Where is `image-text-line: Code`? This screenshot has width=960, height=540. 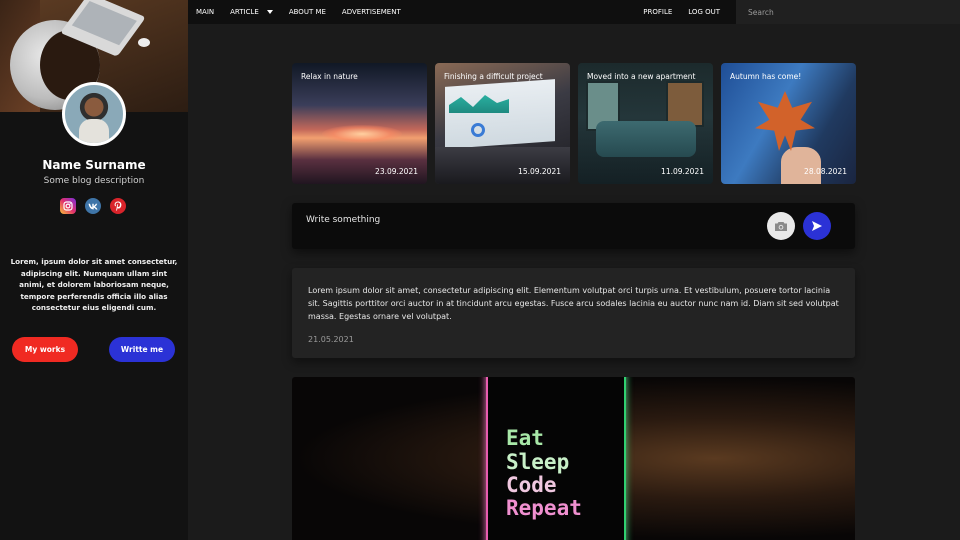 image-text-line: Code is located at coordinates (531, 485).